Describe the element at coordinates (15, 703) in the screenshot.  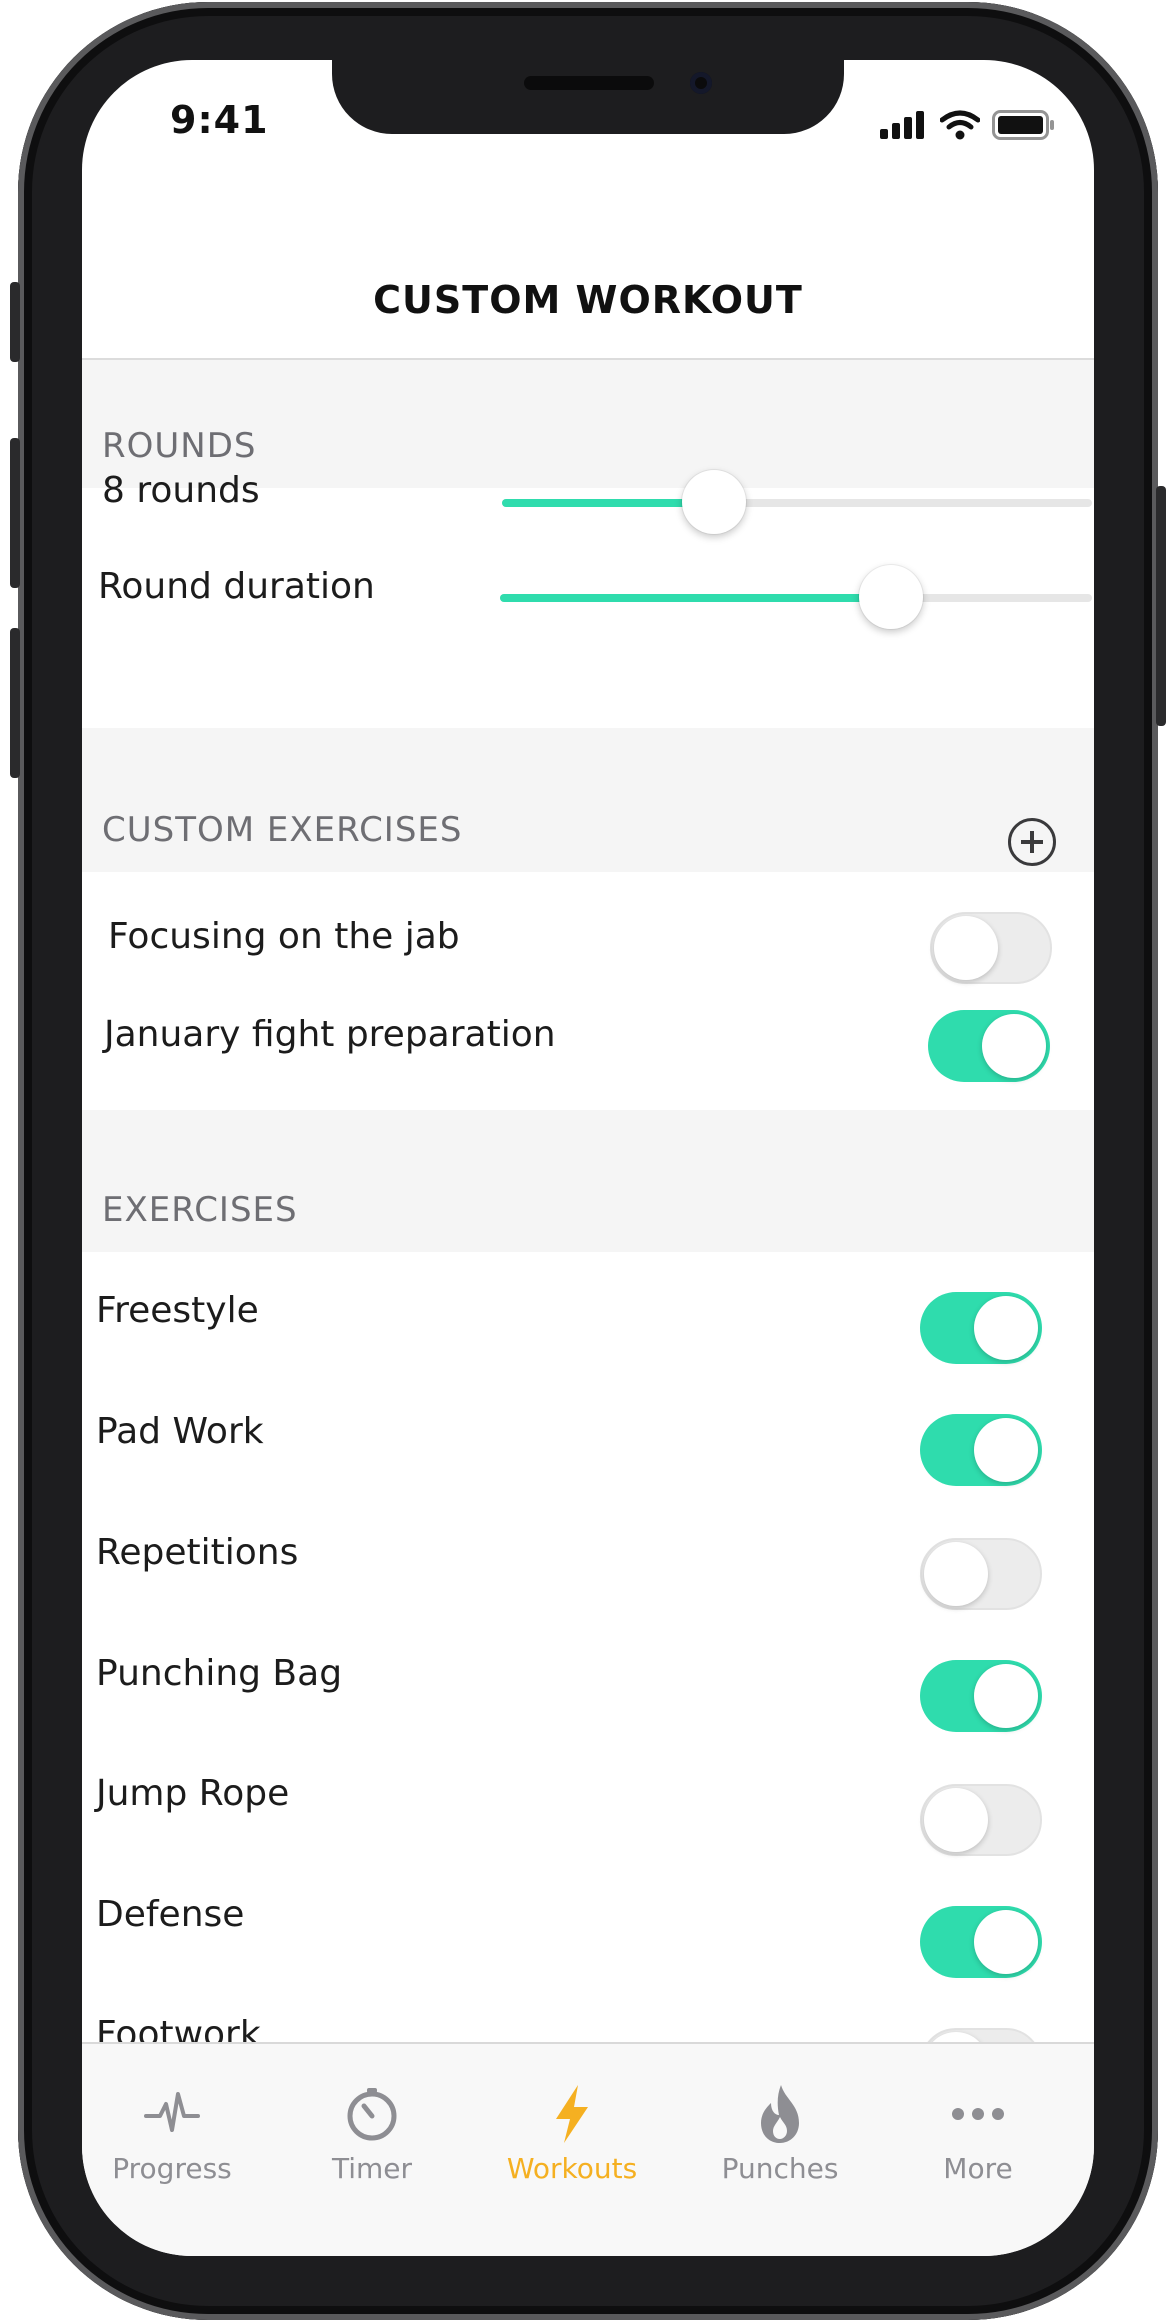
I see `volume-down-button` at that location.